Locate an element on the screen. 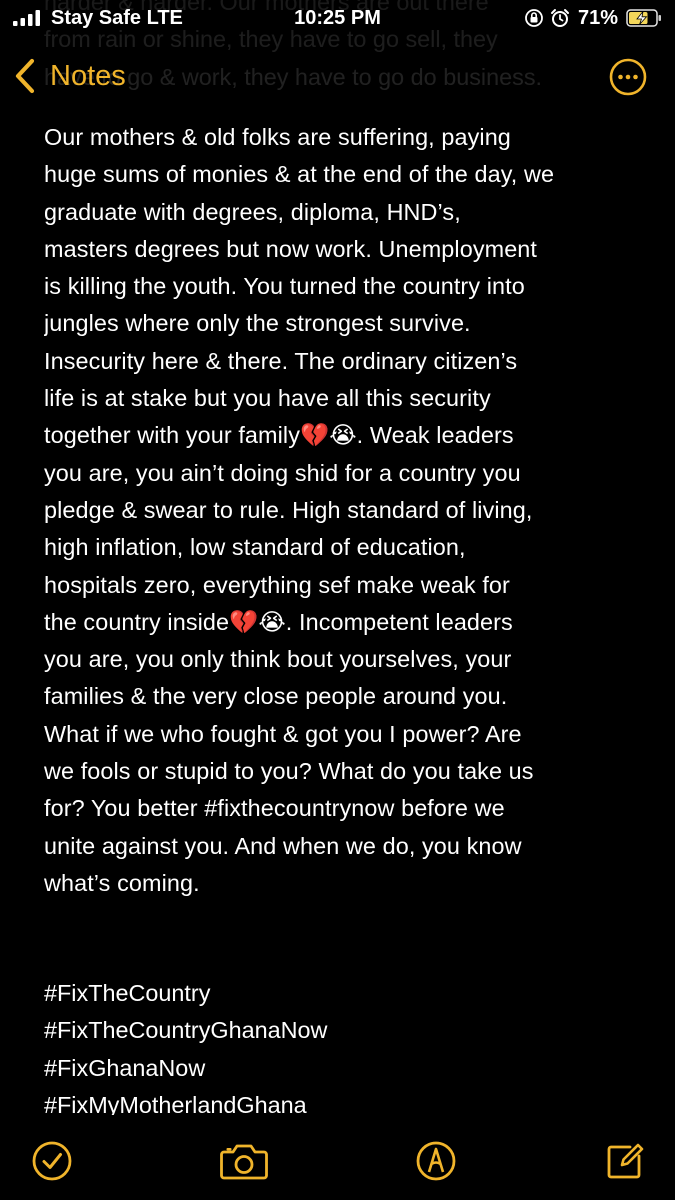 This screenshot has width=675, height=1200. bottom-toolbar is located at coordinates (337, 1157).